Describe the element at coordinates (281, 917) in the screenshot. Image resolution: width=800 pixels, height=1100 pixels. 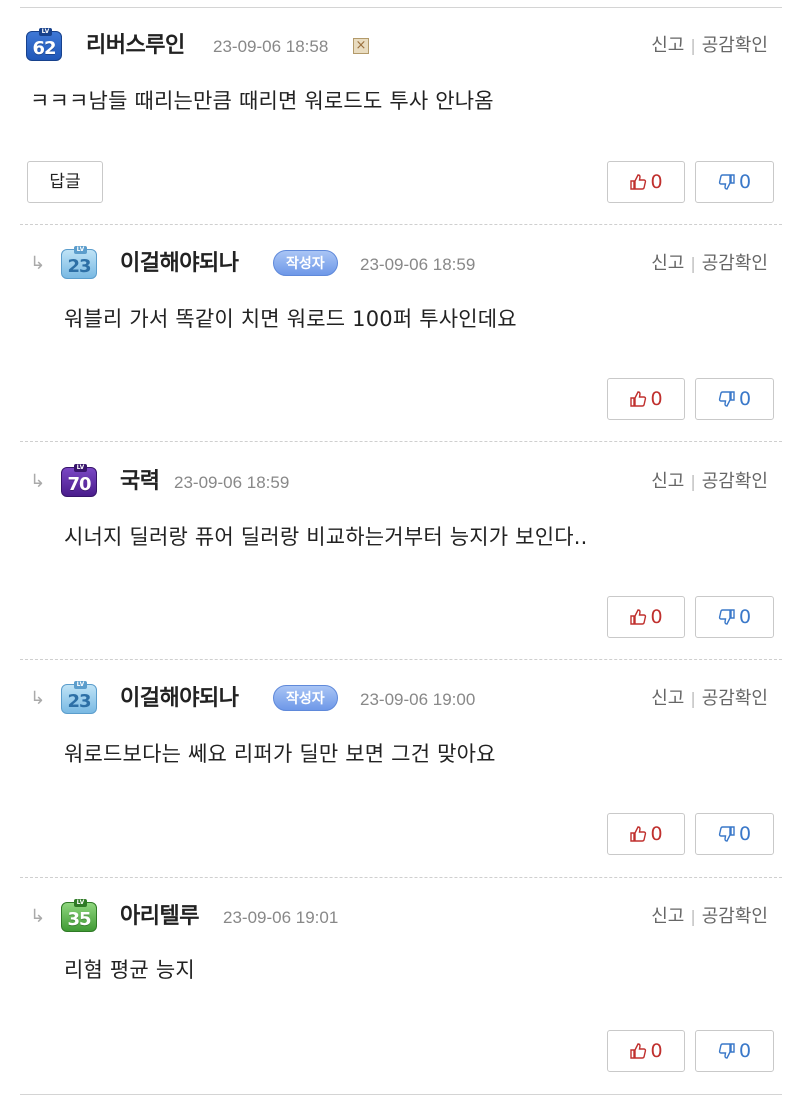
I see `comment-time: 23-09-06 19:01` at that location.